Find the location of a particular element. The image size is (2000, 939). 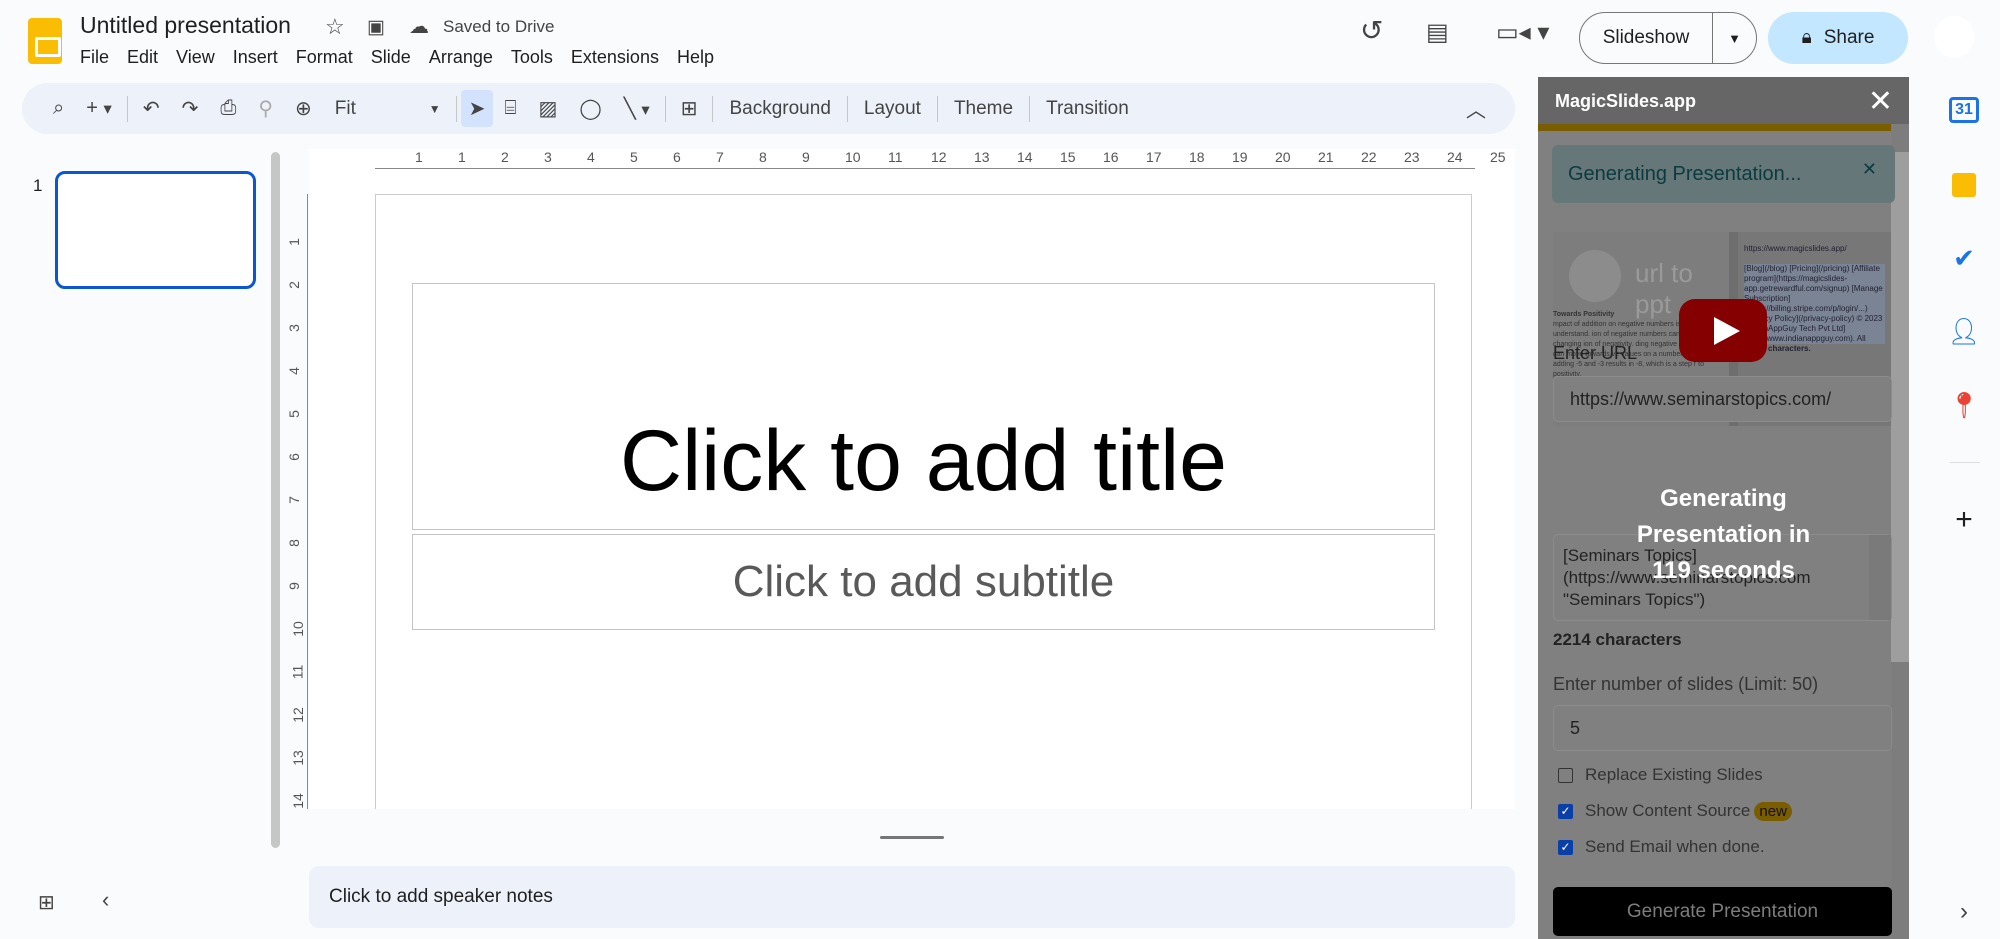

grid-view-icon: ⊞ is located at coordinates (46, 902).